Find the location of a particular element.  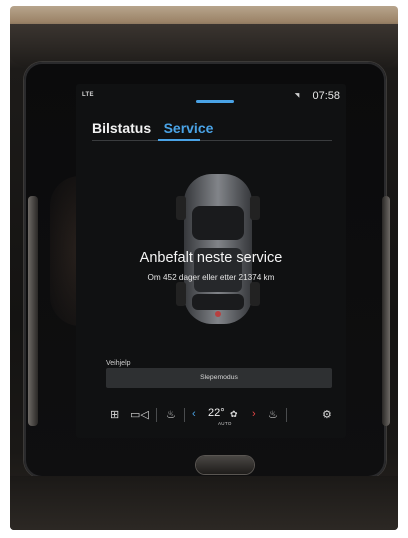

temp-up-icon: › is located at coordinates (254, 414).